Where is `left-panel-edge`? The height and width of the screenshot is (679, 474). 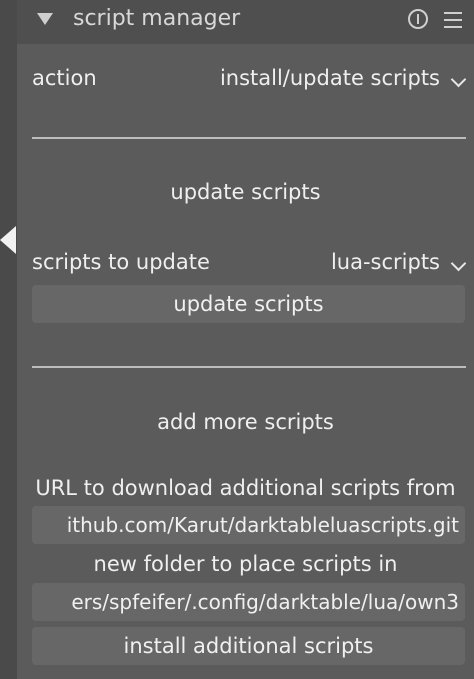 left-panel-edge is located at coordinates (8, 339).